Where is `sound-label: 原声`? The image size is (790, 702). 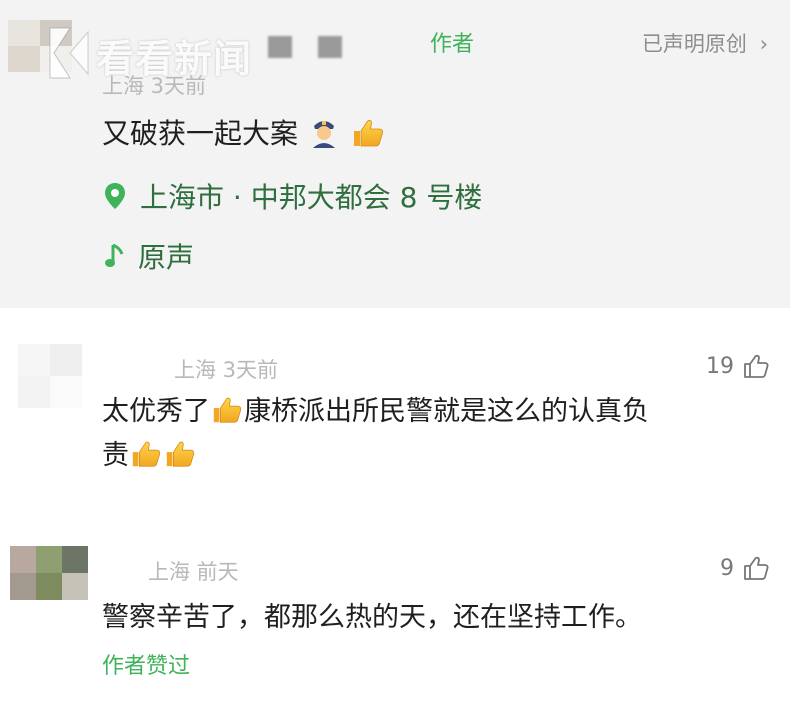
sound-label: 原声 is located at coordinates (166, 257).